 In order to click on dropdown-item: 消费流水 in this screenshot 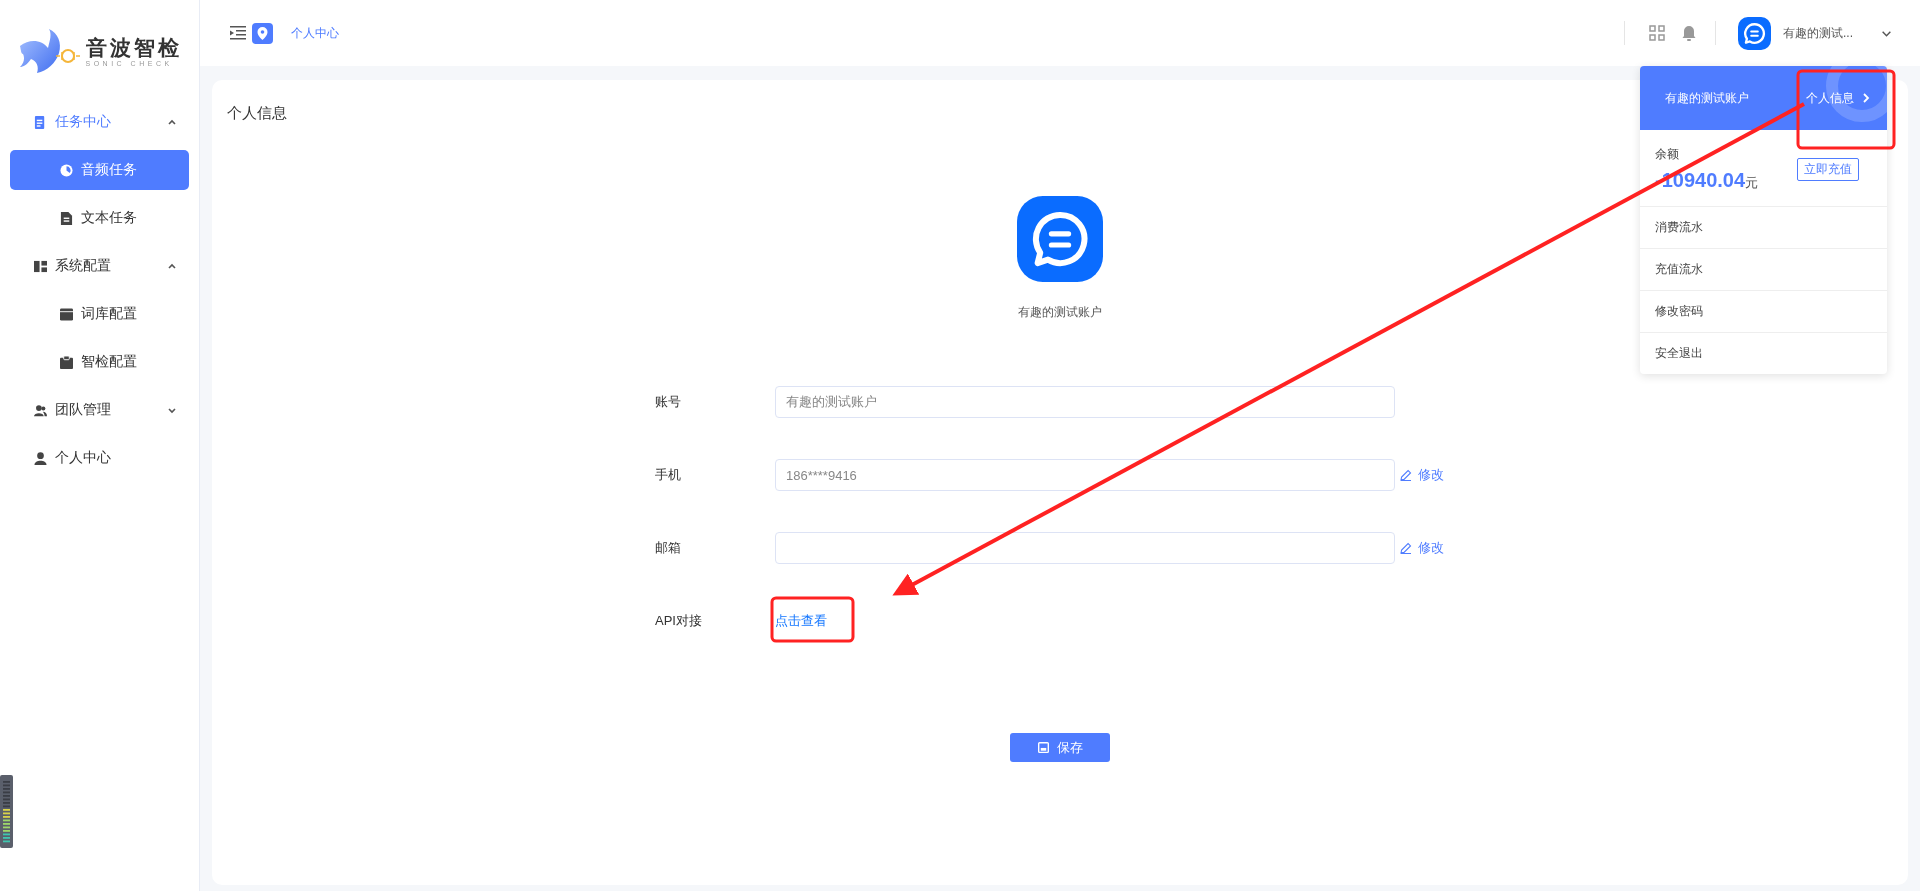, I will do `click(1763, 228)`.